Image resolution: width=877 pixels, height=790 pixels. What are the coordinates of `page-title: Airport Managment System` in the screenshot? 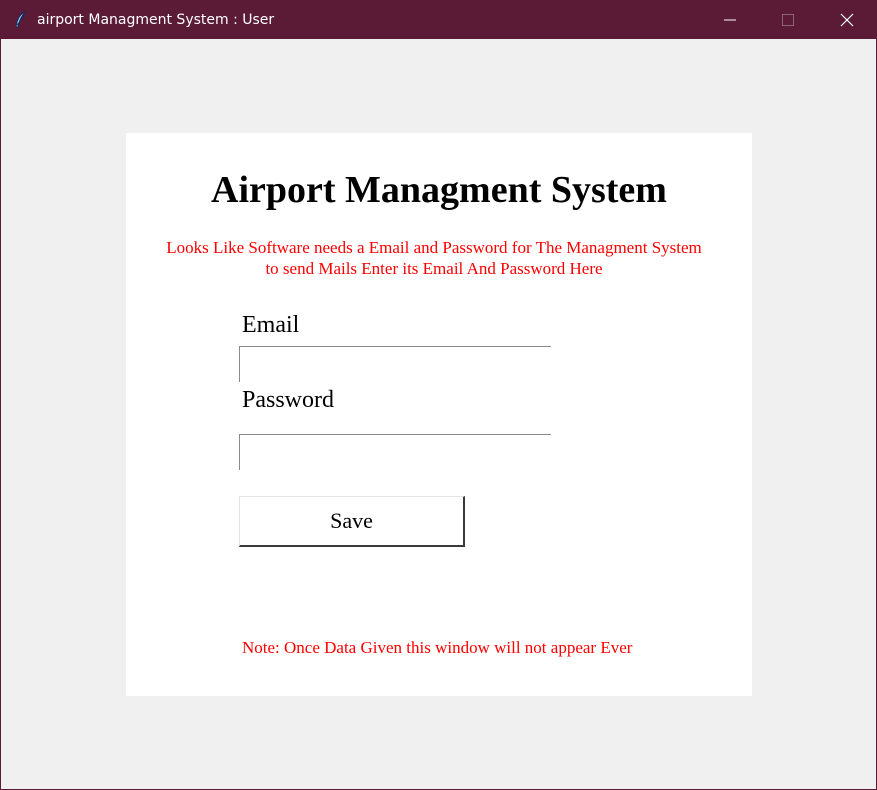 It's located at (439, 190).